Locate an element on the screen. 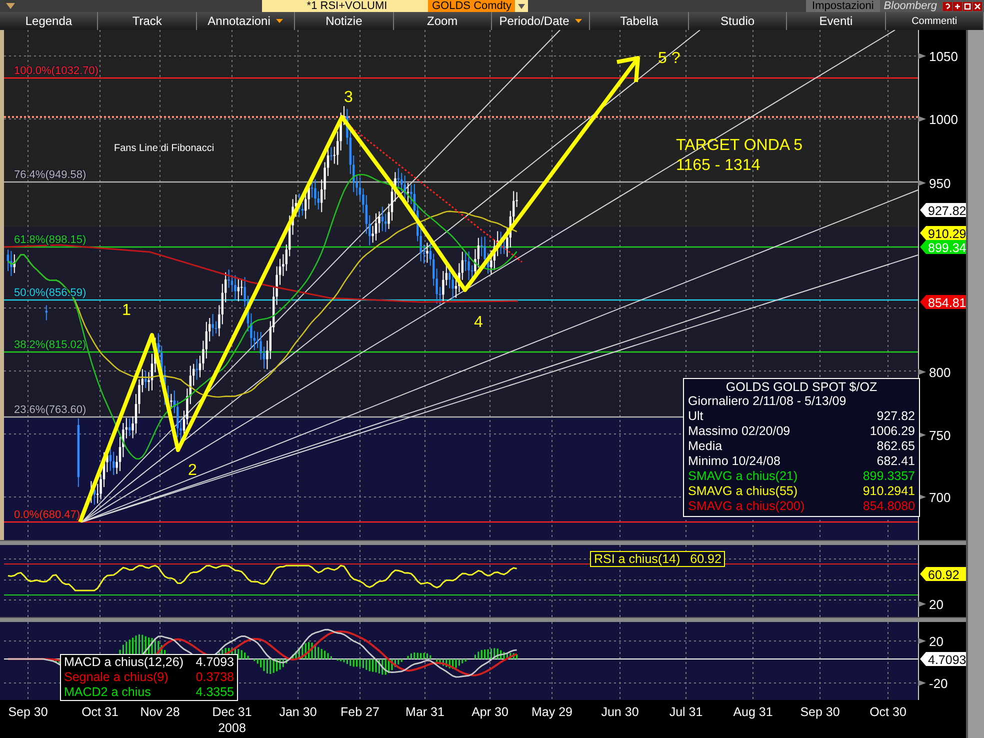 The height and width of the screenshot is (738, 984). legend-value: 682.41 is located at coordinates (895, 461).